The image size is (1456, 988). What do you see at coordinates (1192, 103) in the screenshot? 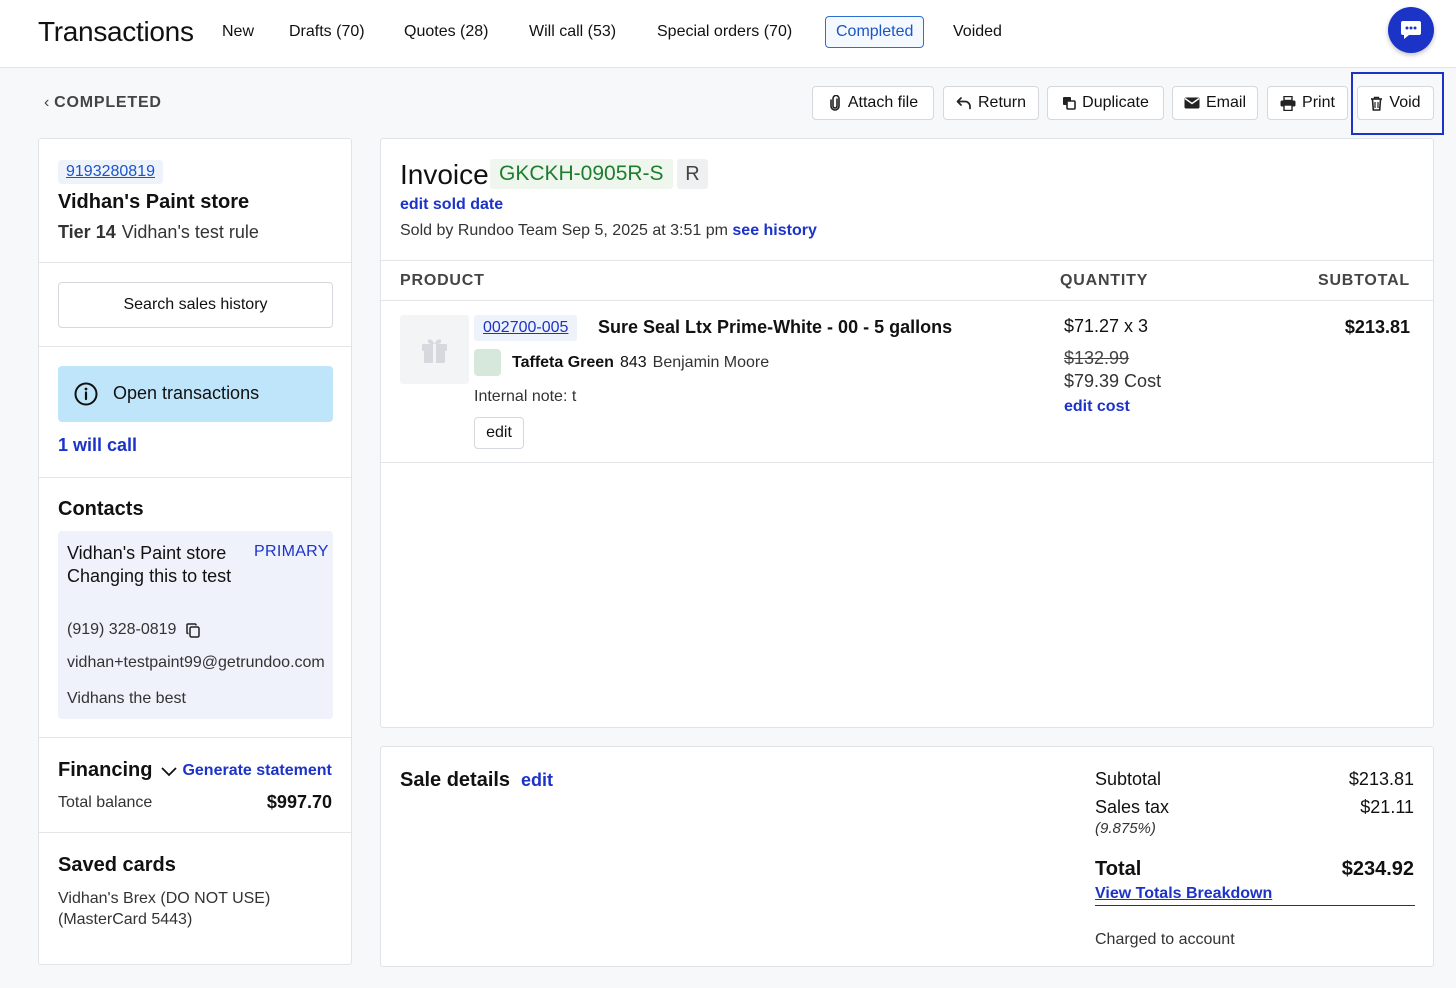
I see `envelope-icon` at bounding box center [1192, 103].